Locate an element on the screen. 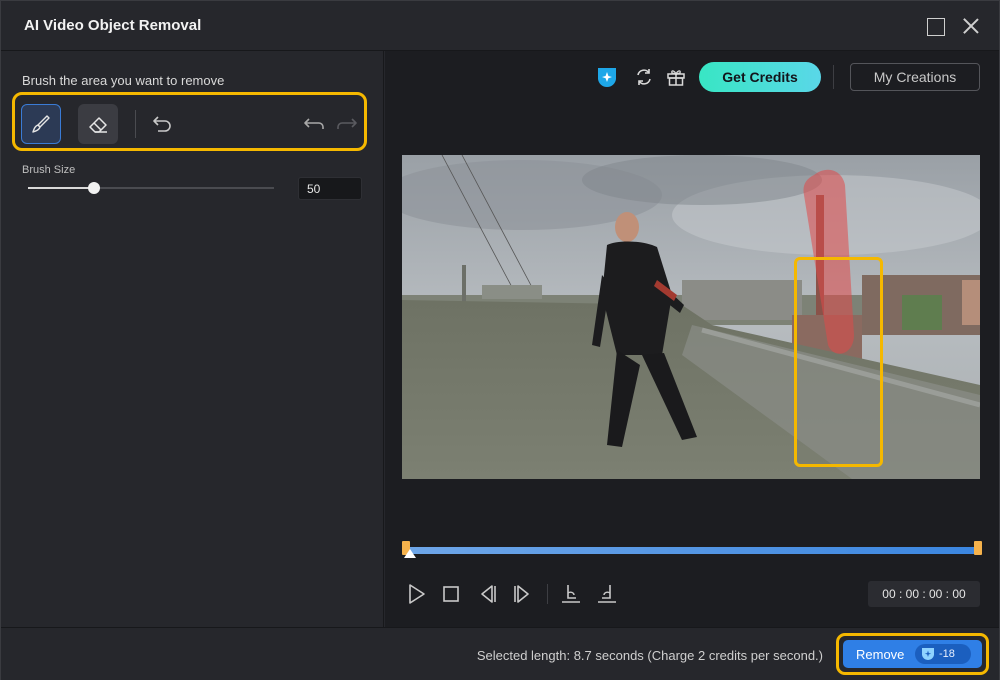 The height and width of the screenshot is (680, 1000). eraser-icon is located at coordinates (98, 125).